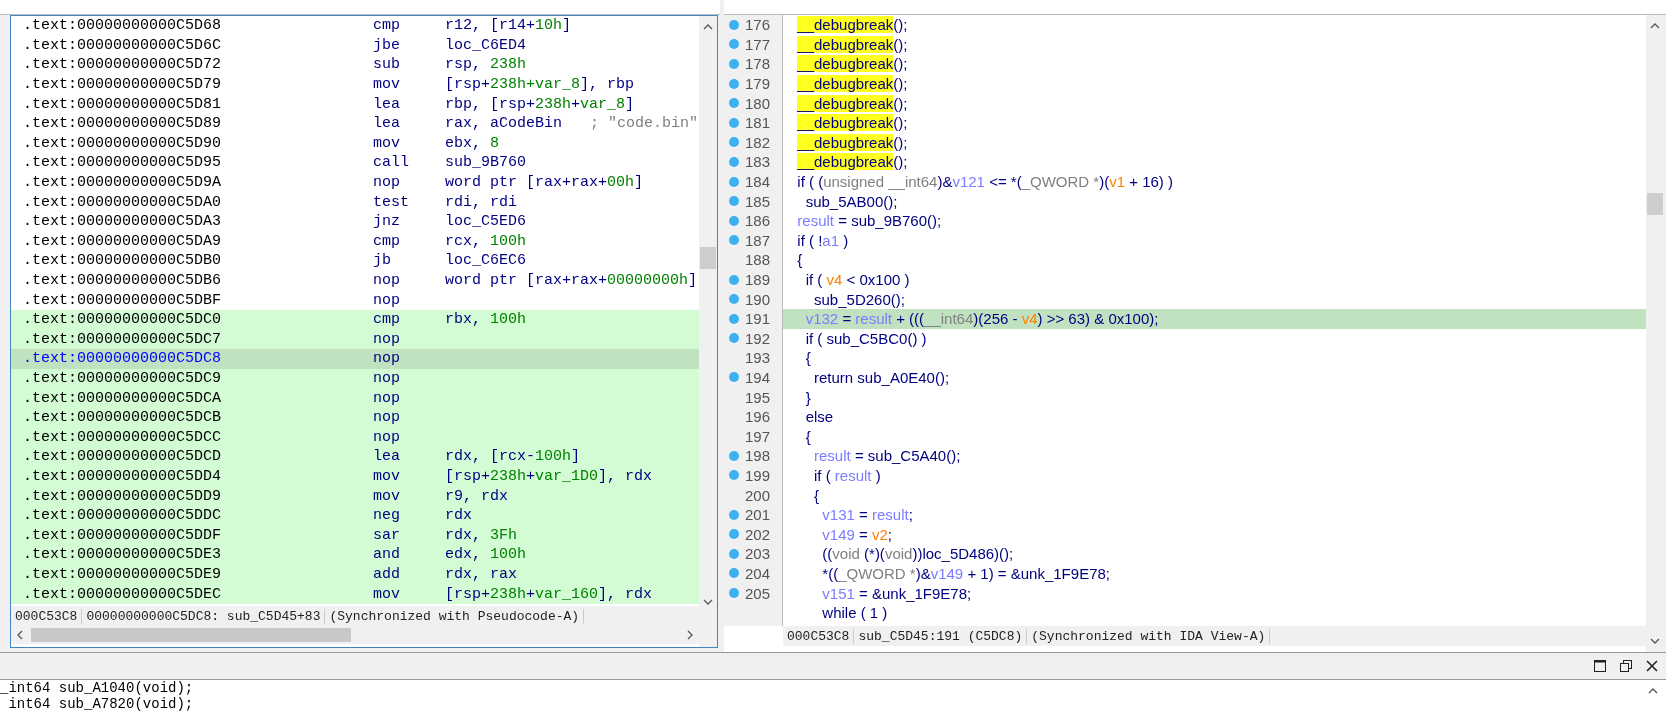 This screenshot has height=713, width=1666. Describe the element at coordinates (1214, 593) in the screenshot. I see `code-row: v151 = &unk_1F9E78;` at that location.